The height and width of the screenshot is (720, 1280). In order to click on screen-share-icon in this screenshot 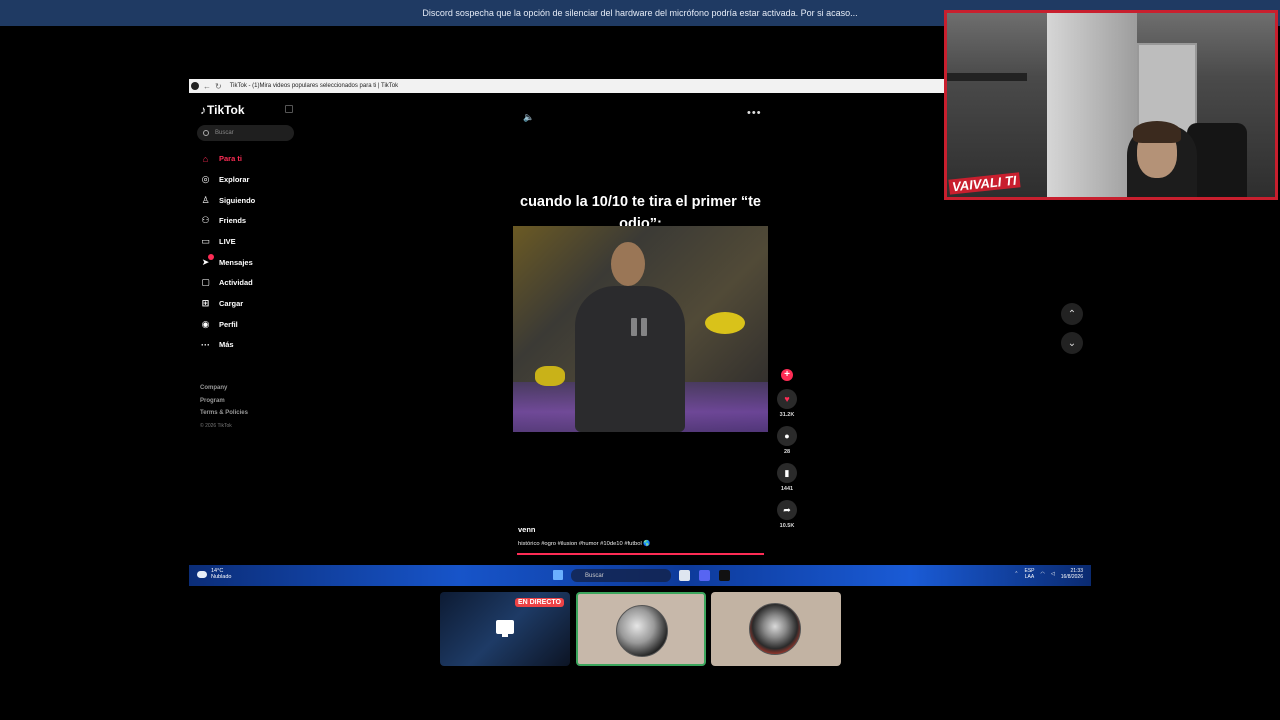, I will do `click(505, 628)`.